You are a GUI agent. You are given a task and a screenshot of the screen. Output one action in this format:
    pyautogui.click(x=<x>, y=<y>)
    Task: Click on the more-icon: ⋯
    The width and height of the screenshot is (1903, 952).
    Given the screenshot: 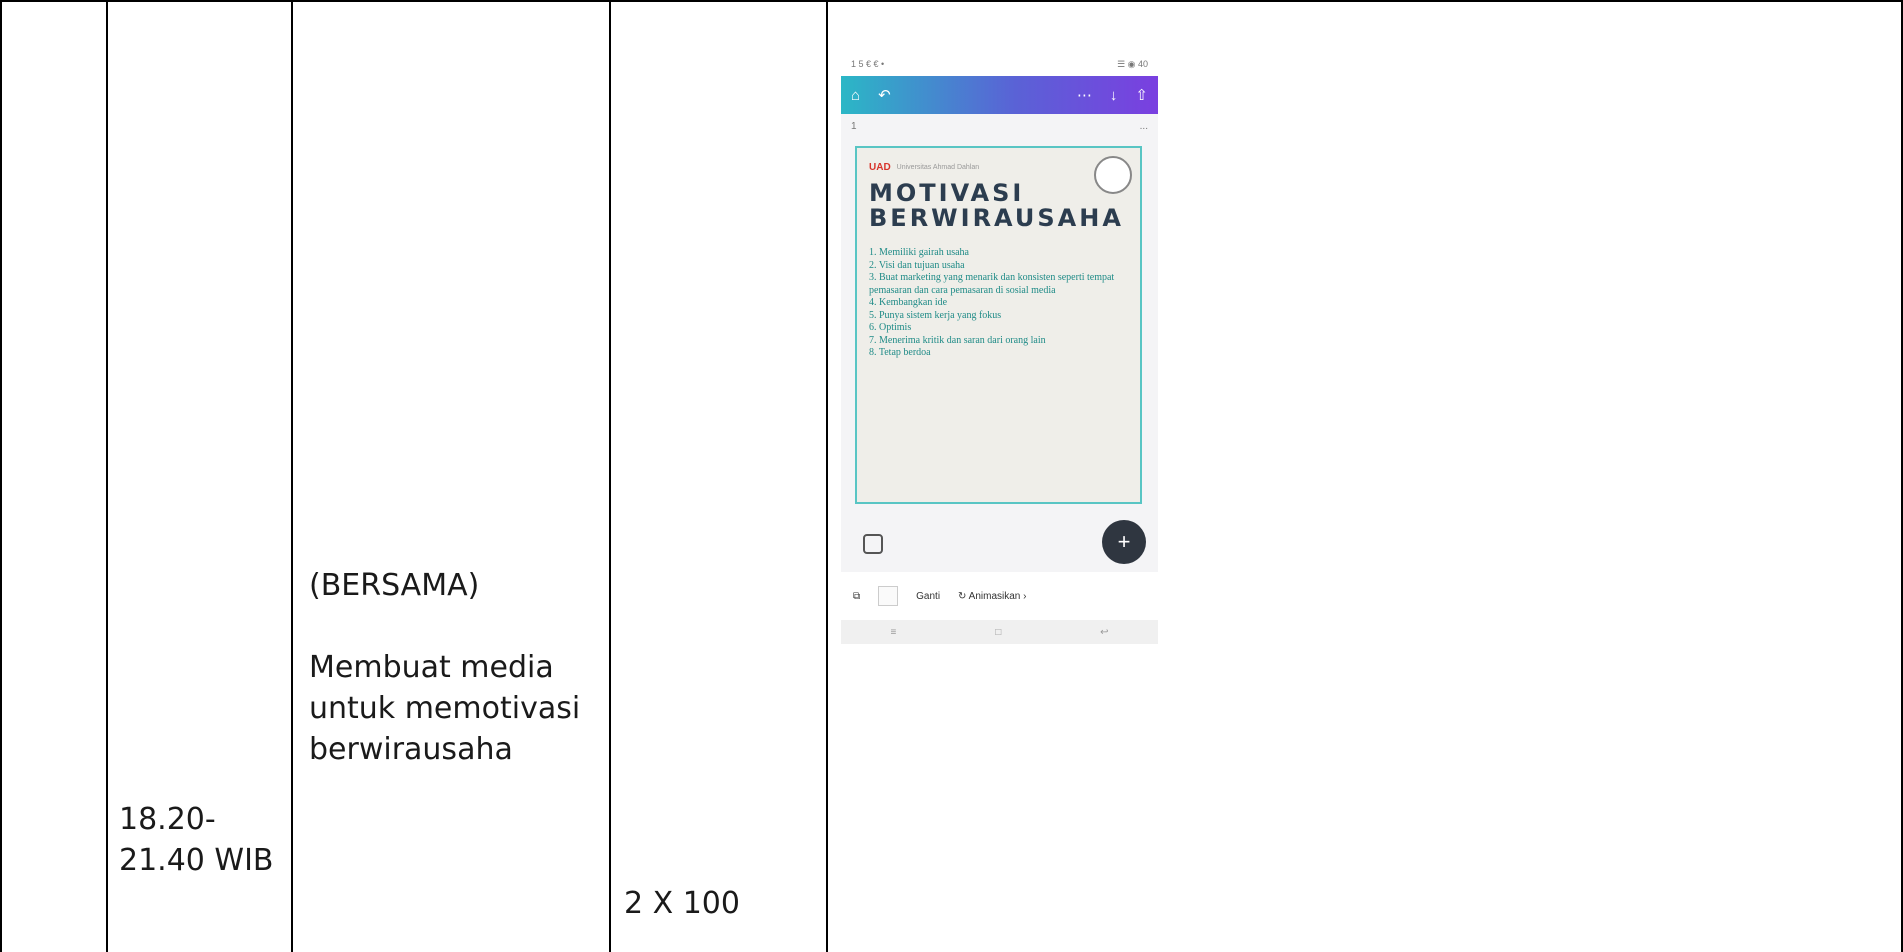 What is the action you would take?
    pyautogui.click(x=1084, y=95)
    